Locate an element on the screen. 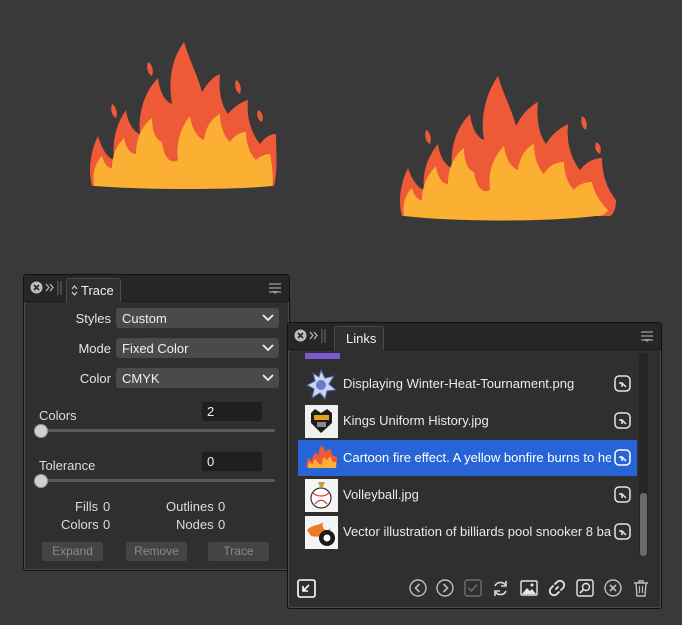 Image resolution: width=682 pixels, height=625 pixels. mode-value: Fixed Color is located at coordinates (155, 348).